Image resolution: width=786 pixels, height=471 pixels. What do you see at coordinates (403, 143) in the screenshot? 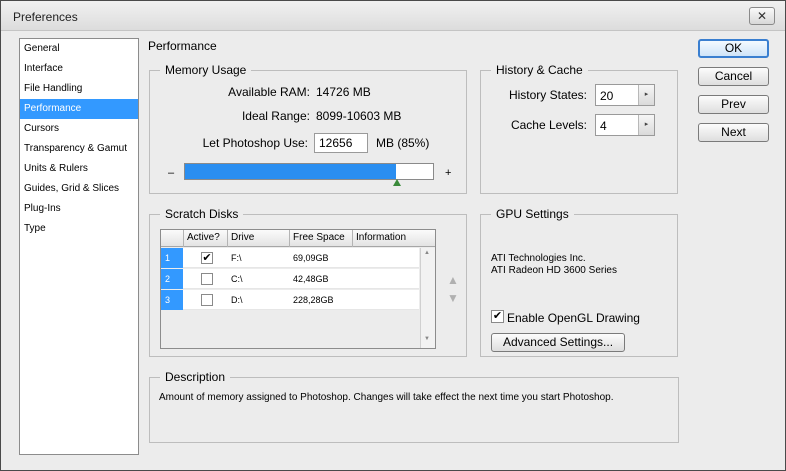
I see `photoshop-use-suffix: MB (85%)` at bounding box center [403, 143].